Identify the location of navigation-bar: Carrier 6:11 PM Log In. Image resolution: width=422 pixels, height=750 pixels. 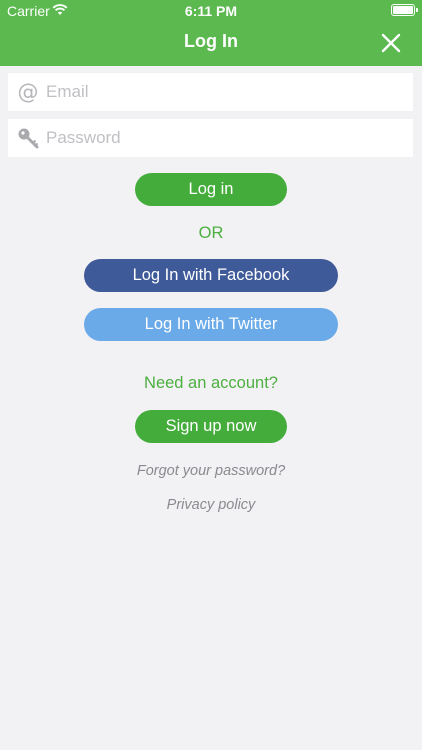
(211, 33).